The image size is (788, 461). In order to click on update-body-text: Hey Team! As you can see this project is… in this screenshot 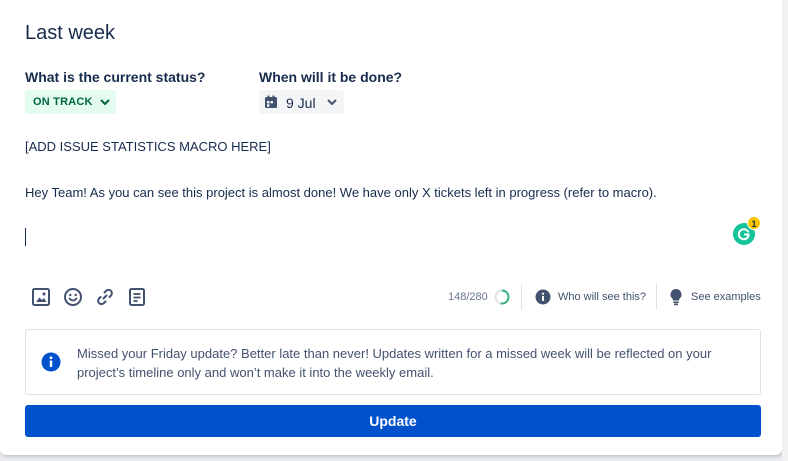, I will do `click(341, 192)`.